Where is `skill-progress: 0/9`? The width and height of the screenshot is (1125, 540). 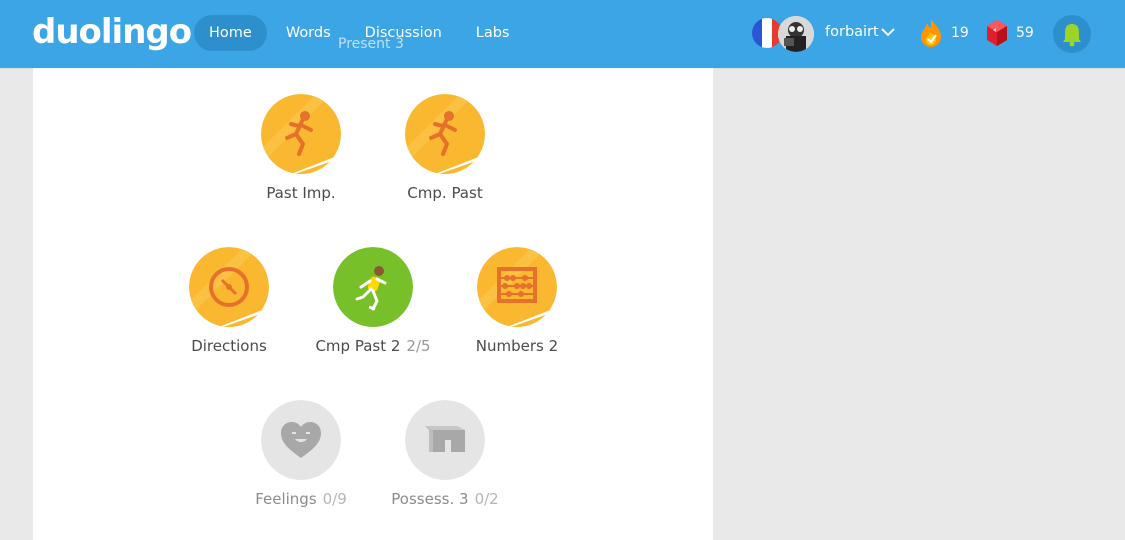
skill-progress: 0/9 is located at coordinates (334, 499).